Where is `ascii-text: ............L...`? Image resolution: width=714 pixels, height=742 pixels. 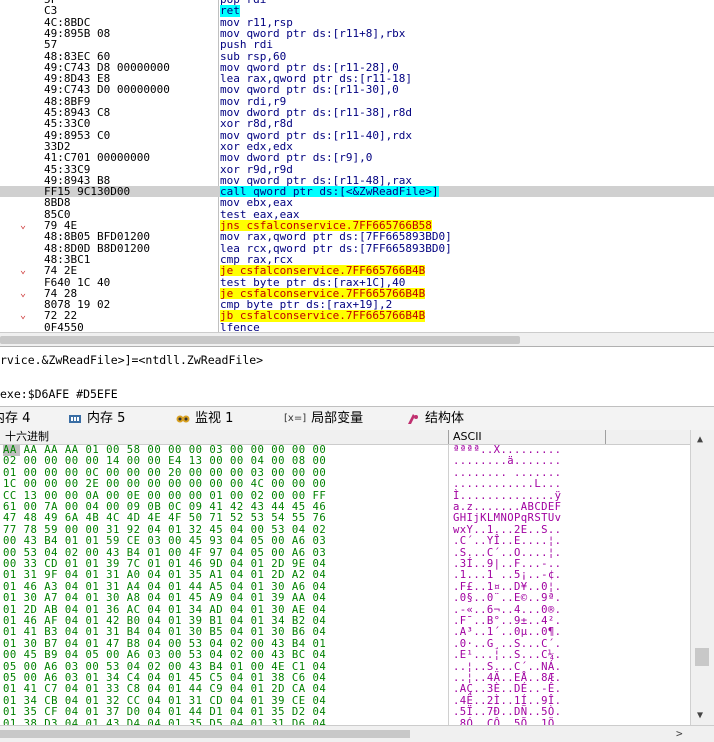
ascii-text: ............L... is located at coordinates (507, 484).